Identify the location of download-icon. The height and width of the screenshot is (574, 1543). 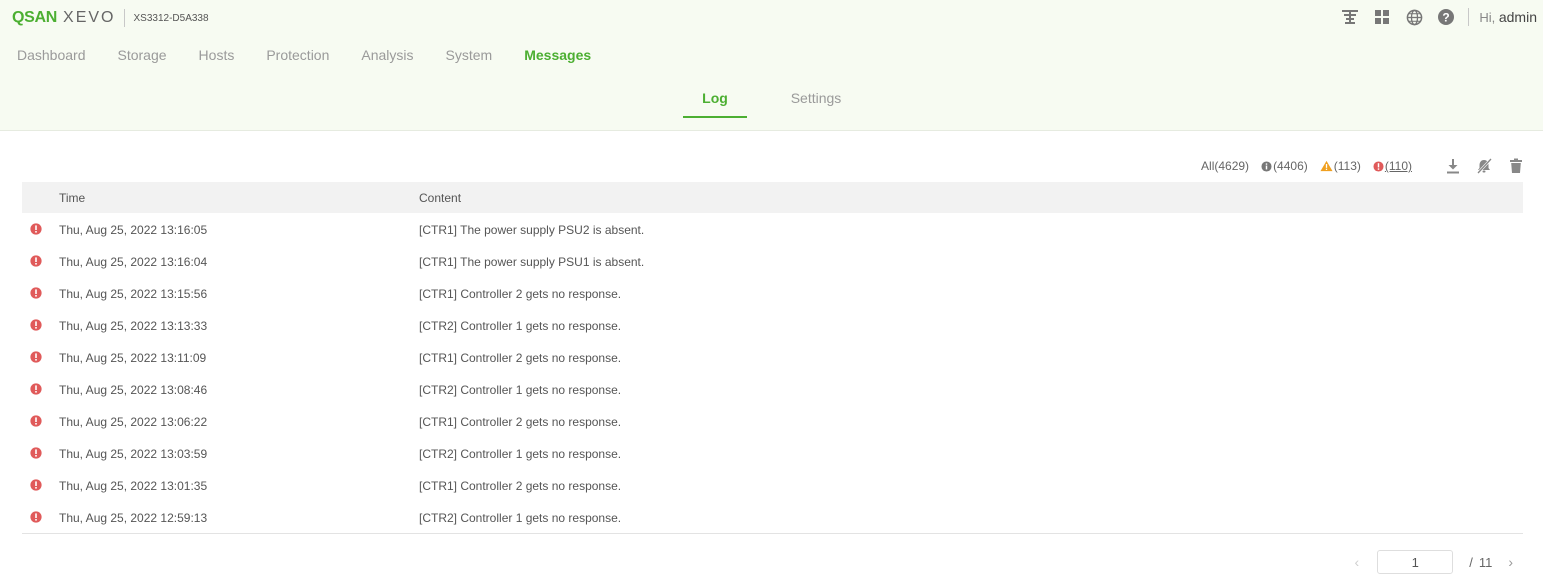
(1453, 166).